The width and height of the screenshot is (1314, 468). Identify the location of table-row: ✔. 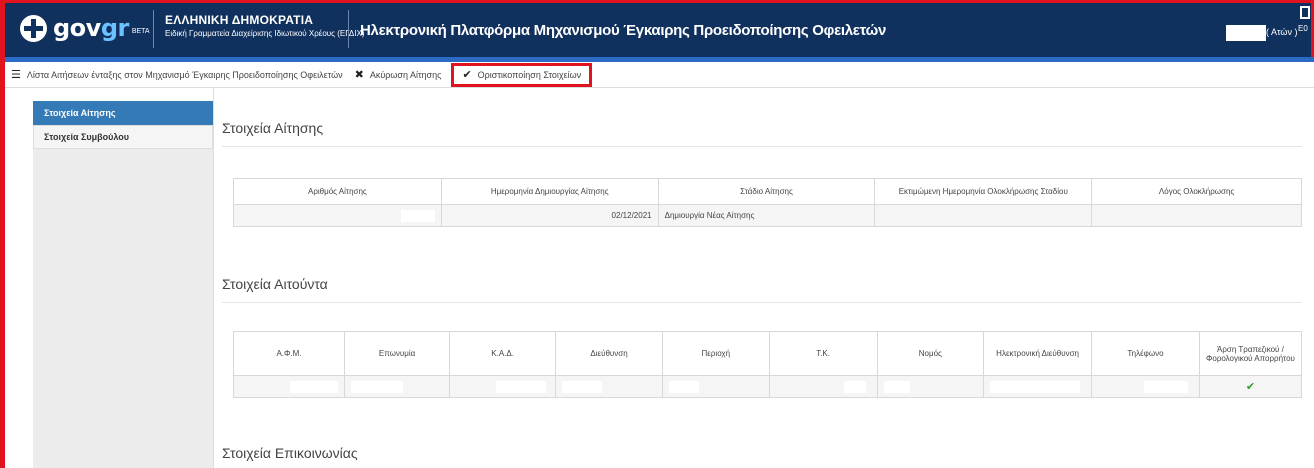
(768, 386).